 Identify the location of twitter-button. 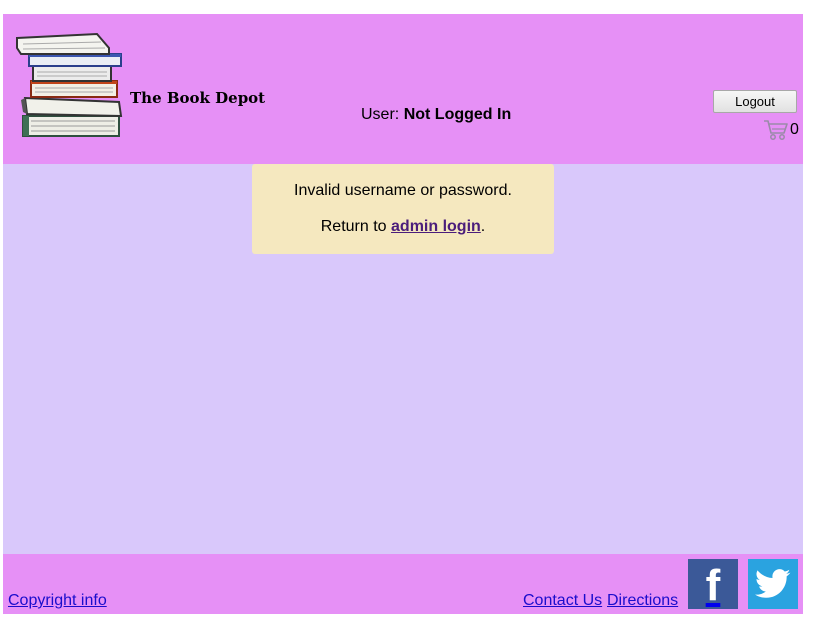
(773, 584).